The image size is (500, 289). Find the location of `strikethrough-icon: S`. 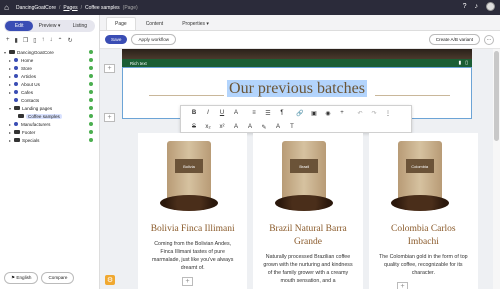

strikethrough-icon: S is located at coordinates (194, 127).